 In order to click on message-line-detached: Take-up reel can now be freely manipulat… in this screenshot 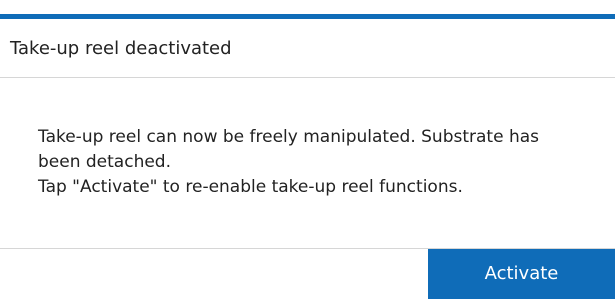, I will do `click(289, 149)`.